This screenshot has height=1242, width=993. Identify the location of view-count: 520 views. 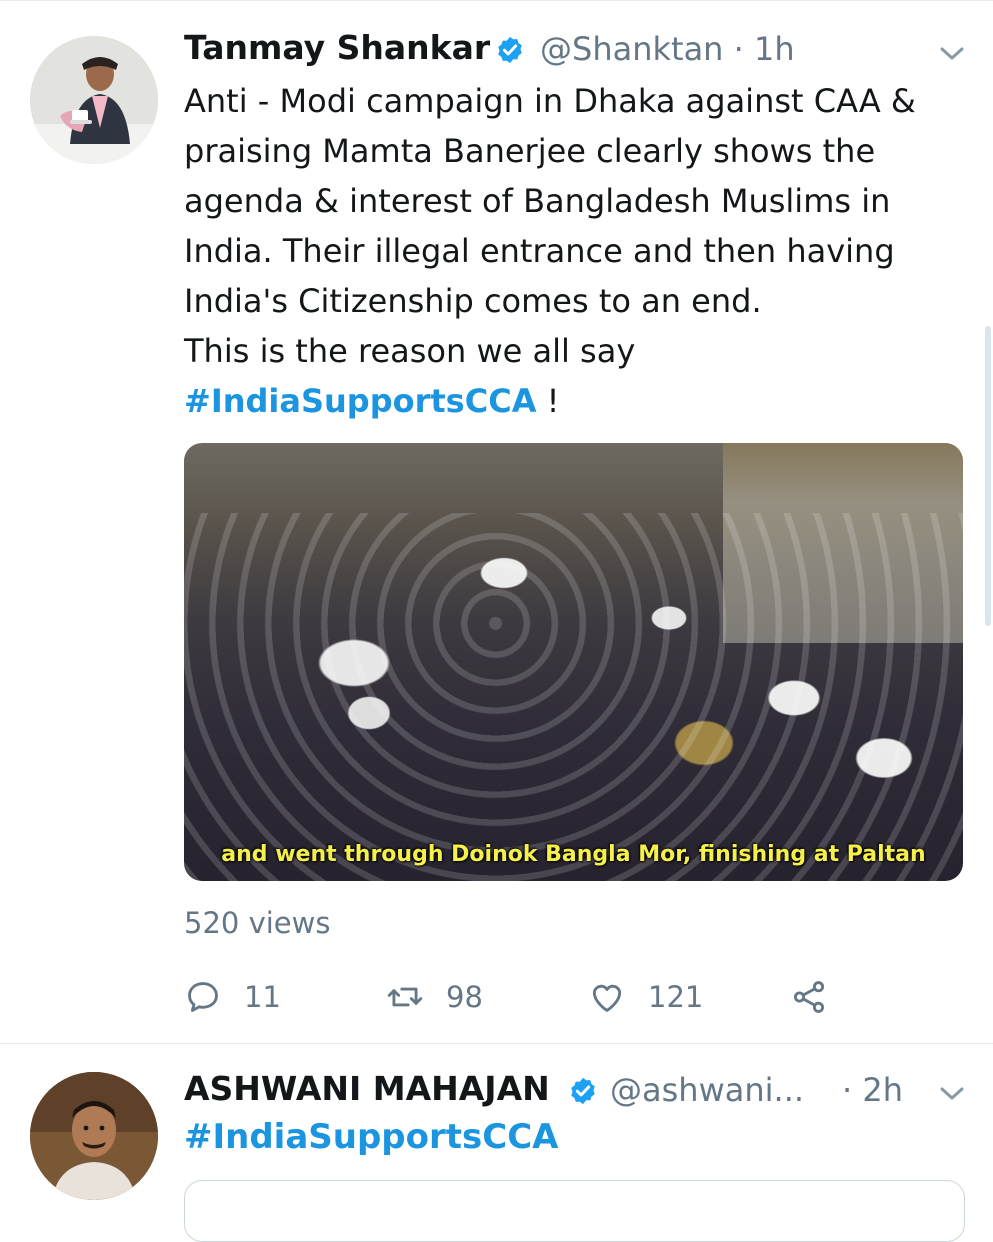
(257, 923).